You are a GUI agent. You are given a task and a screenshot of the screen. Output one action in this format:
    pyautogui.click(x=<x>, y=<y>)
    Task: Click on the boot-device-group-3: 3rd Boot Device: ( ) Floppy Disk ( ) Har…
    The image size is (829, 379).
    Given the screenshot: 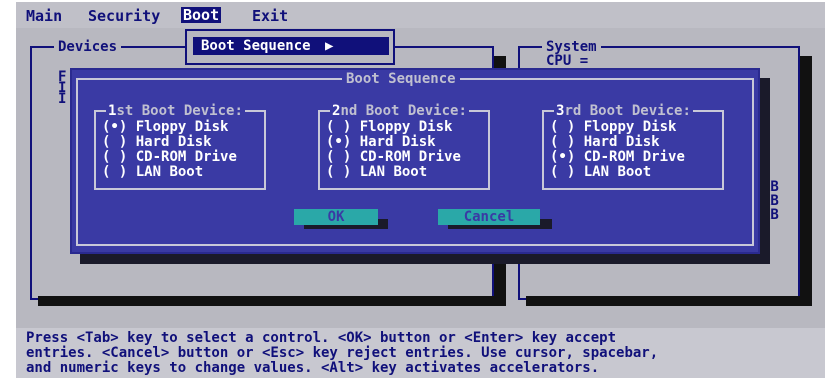 What is the action you would take?
    pyautogui.click(x=633, y=146)
    